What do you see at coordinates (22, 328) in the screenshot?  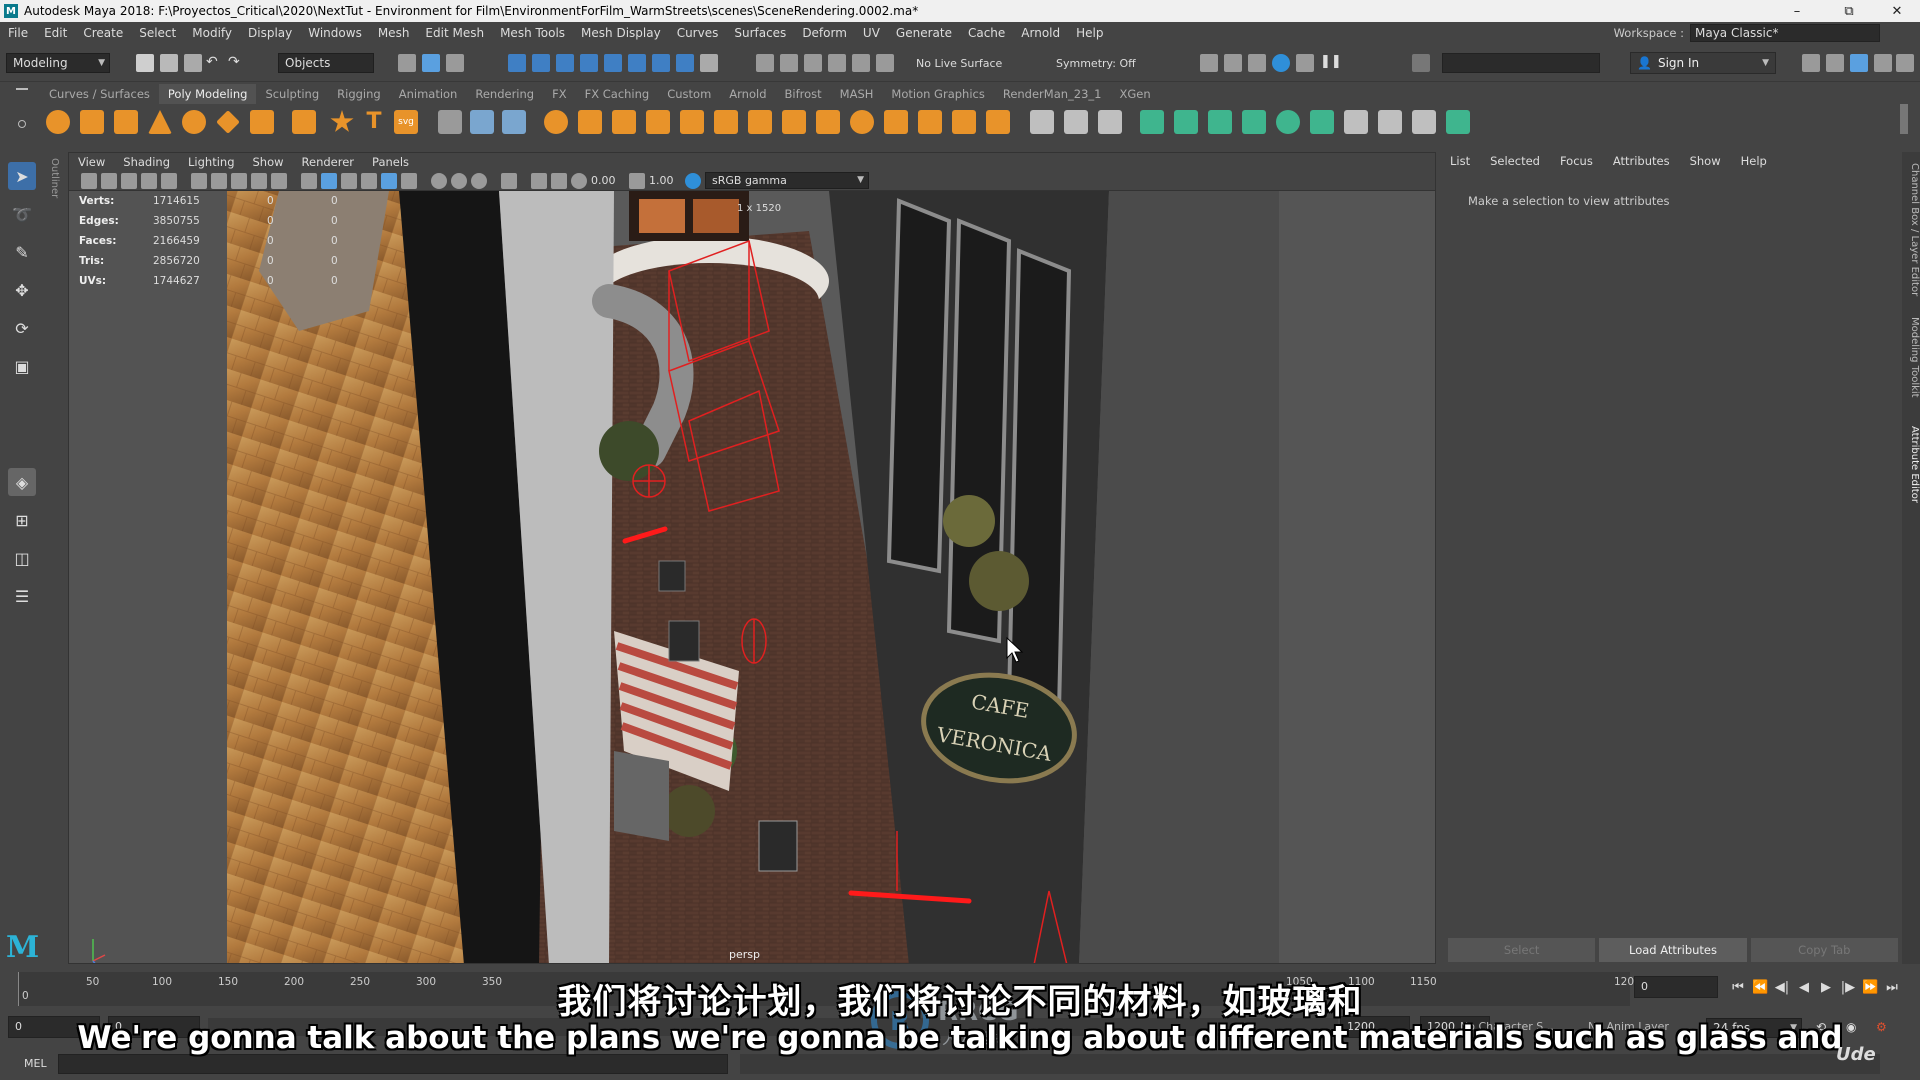 I see `rotate-tool-icon: ⟳` at bounding box center [22, 328].